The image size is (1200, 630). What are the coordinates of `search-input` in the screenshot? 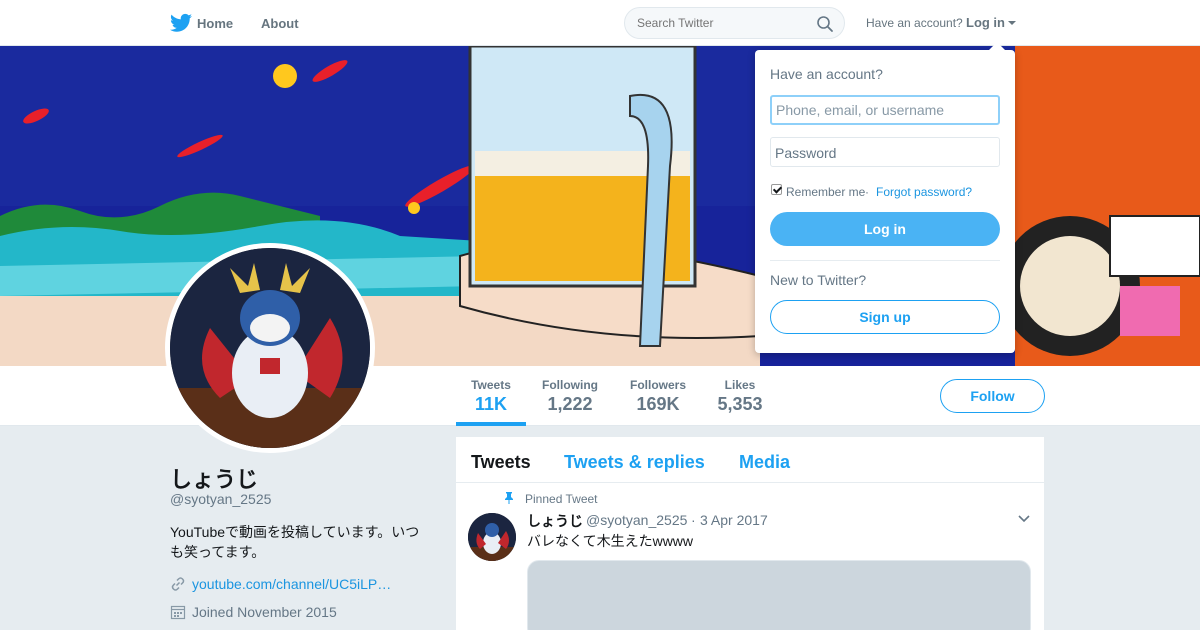 It's located at (722, 23).